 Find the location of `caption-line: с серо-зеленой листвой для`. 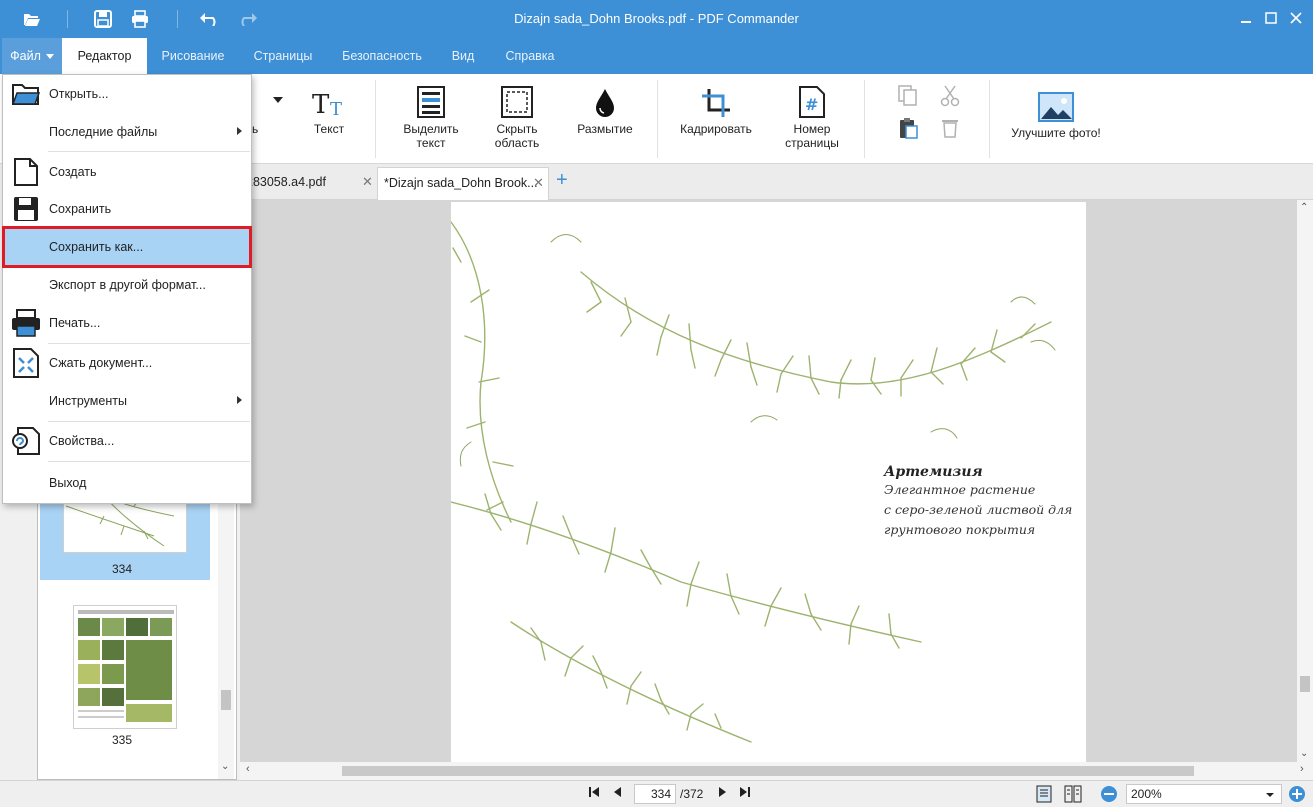

caption-line: с серо-зеленой листвой для is located at coordinates (978, 509).